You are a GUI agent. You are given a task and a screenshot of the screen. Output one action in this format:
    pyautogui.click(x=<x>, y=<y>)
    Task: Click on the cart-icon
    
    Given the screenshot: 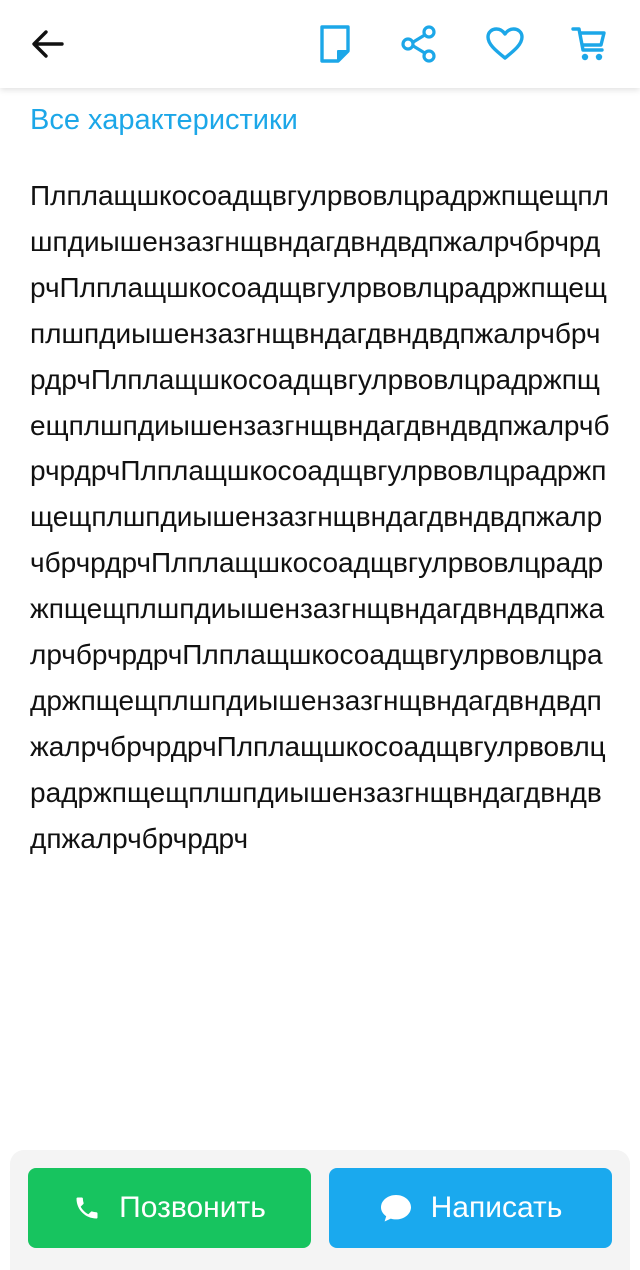 What is the action you would take?
    pyautogui.click(x=588, y=44)
    